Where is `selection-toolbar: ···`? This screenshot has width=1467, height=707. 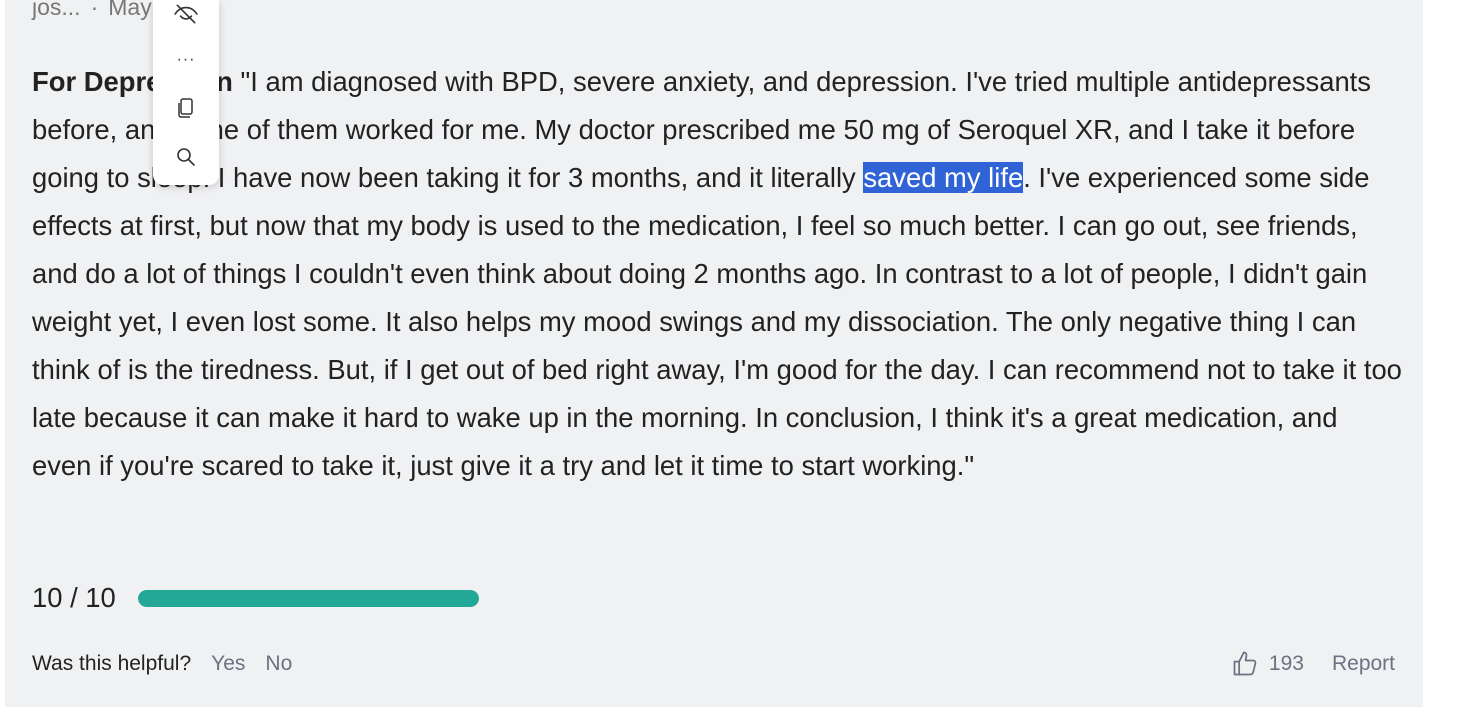 selection-toolbar: ··· is located at coordinates (186, 92).